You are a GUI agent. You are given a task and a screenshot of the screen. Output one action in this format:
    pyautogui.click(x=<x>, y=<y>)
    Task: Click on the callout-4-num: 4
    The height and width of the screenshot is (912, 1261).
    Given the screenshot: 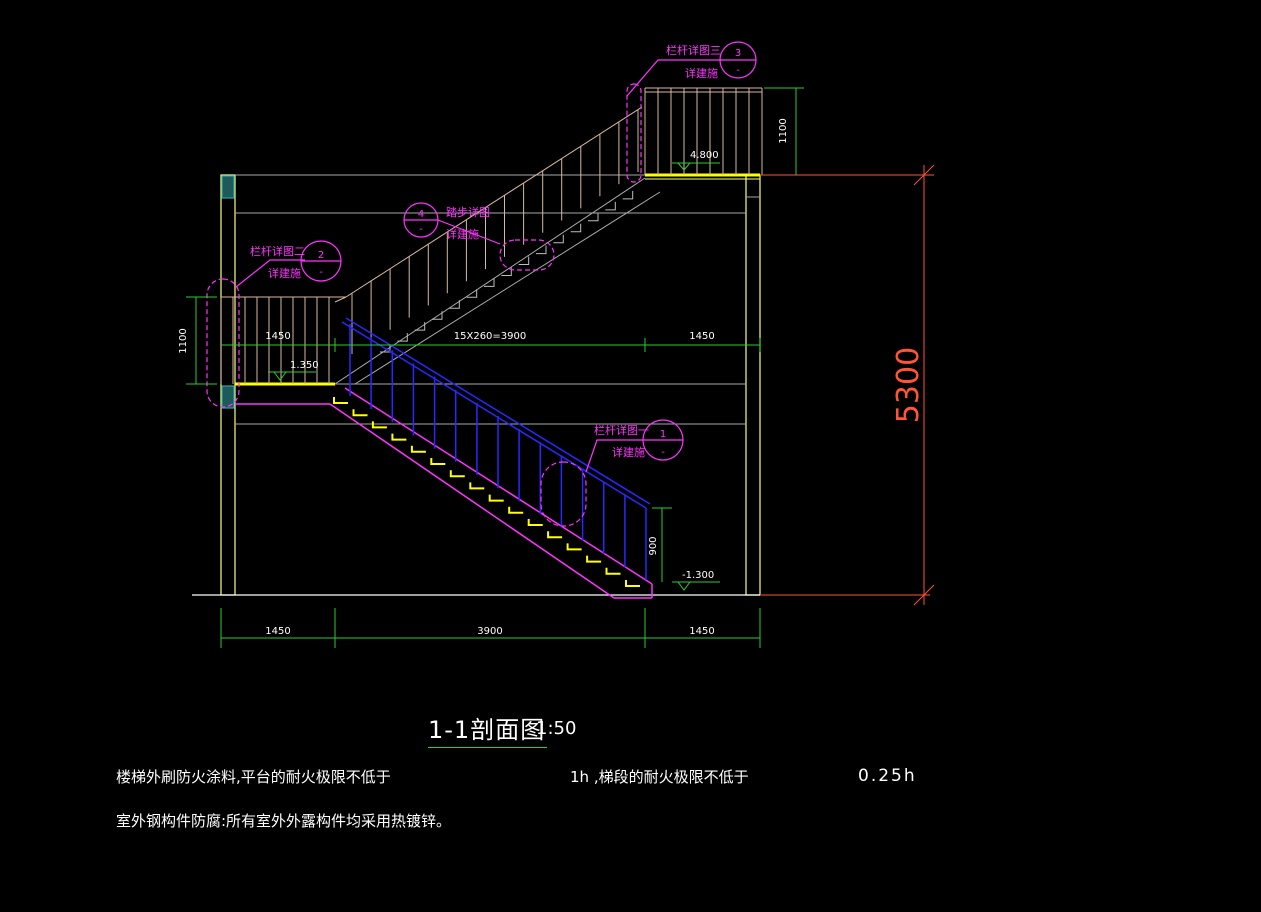 What is the action you would take?
    pyautogui.click(x=421, y=214)
    